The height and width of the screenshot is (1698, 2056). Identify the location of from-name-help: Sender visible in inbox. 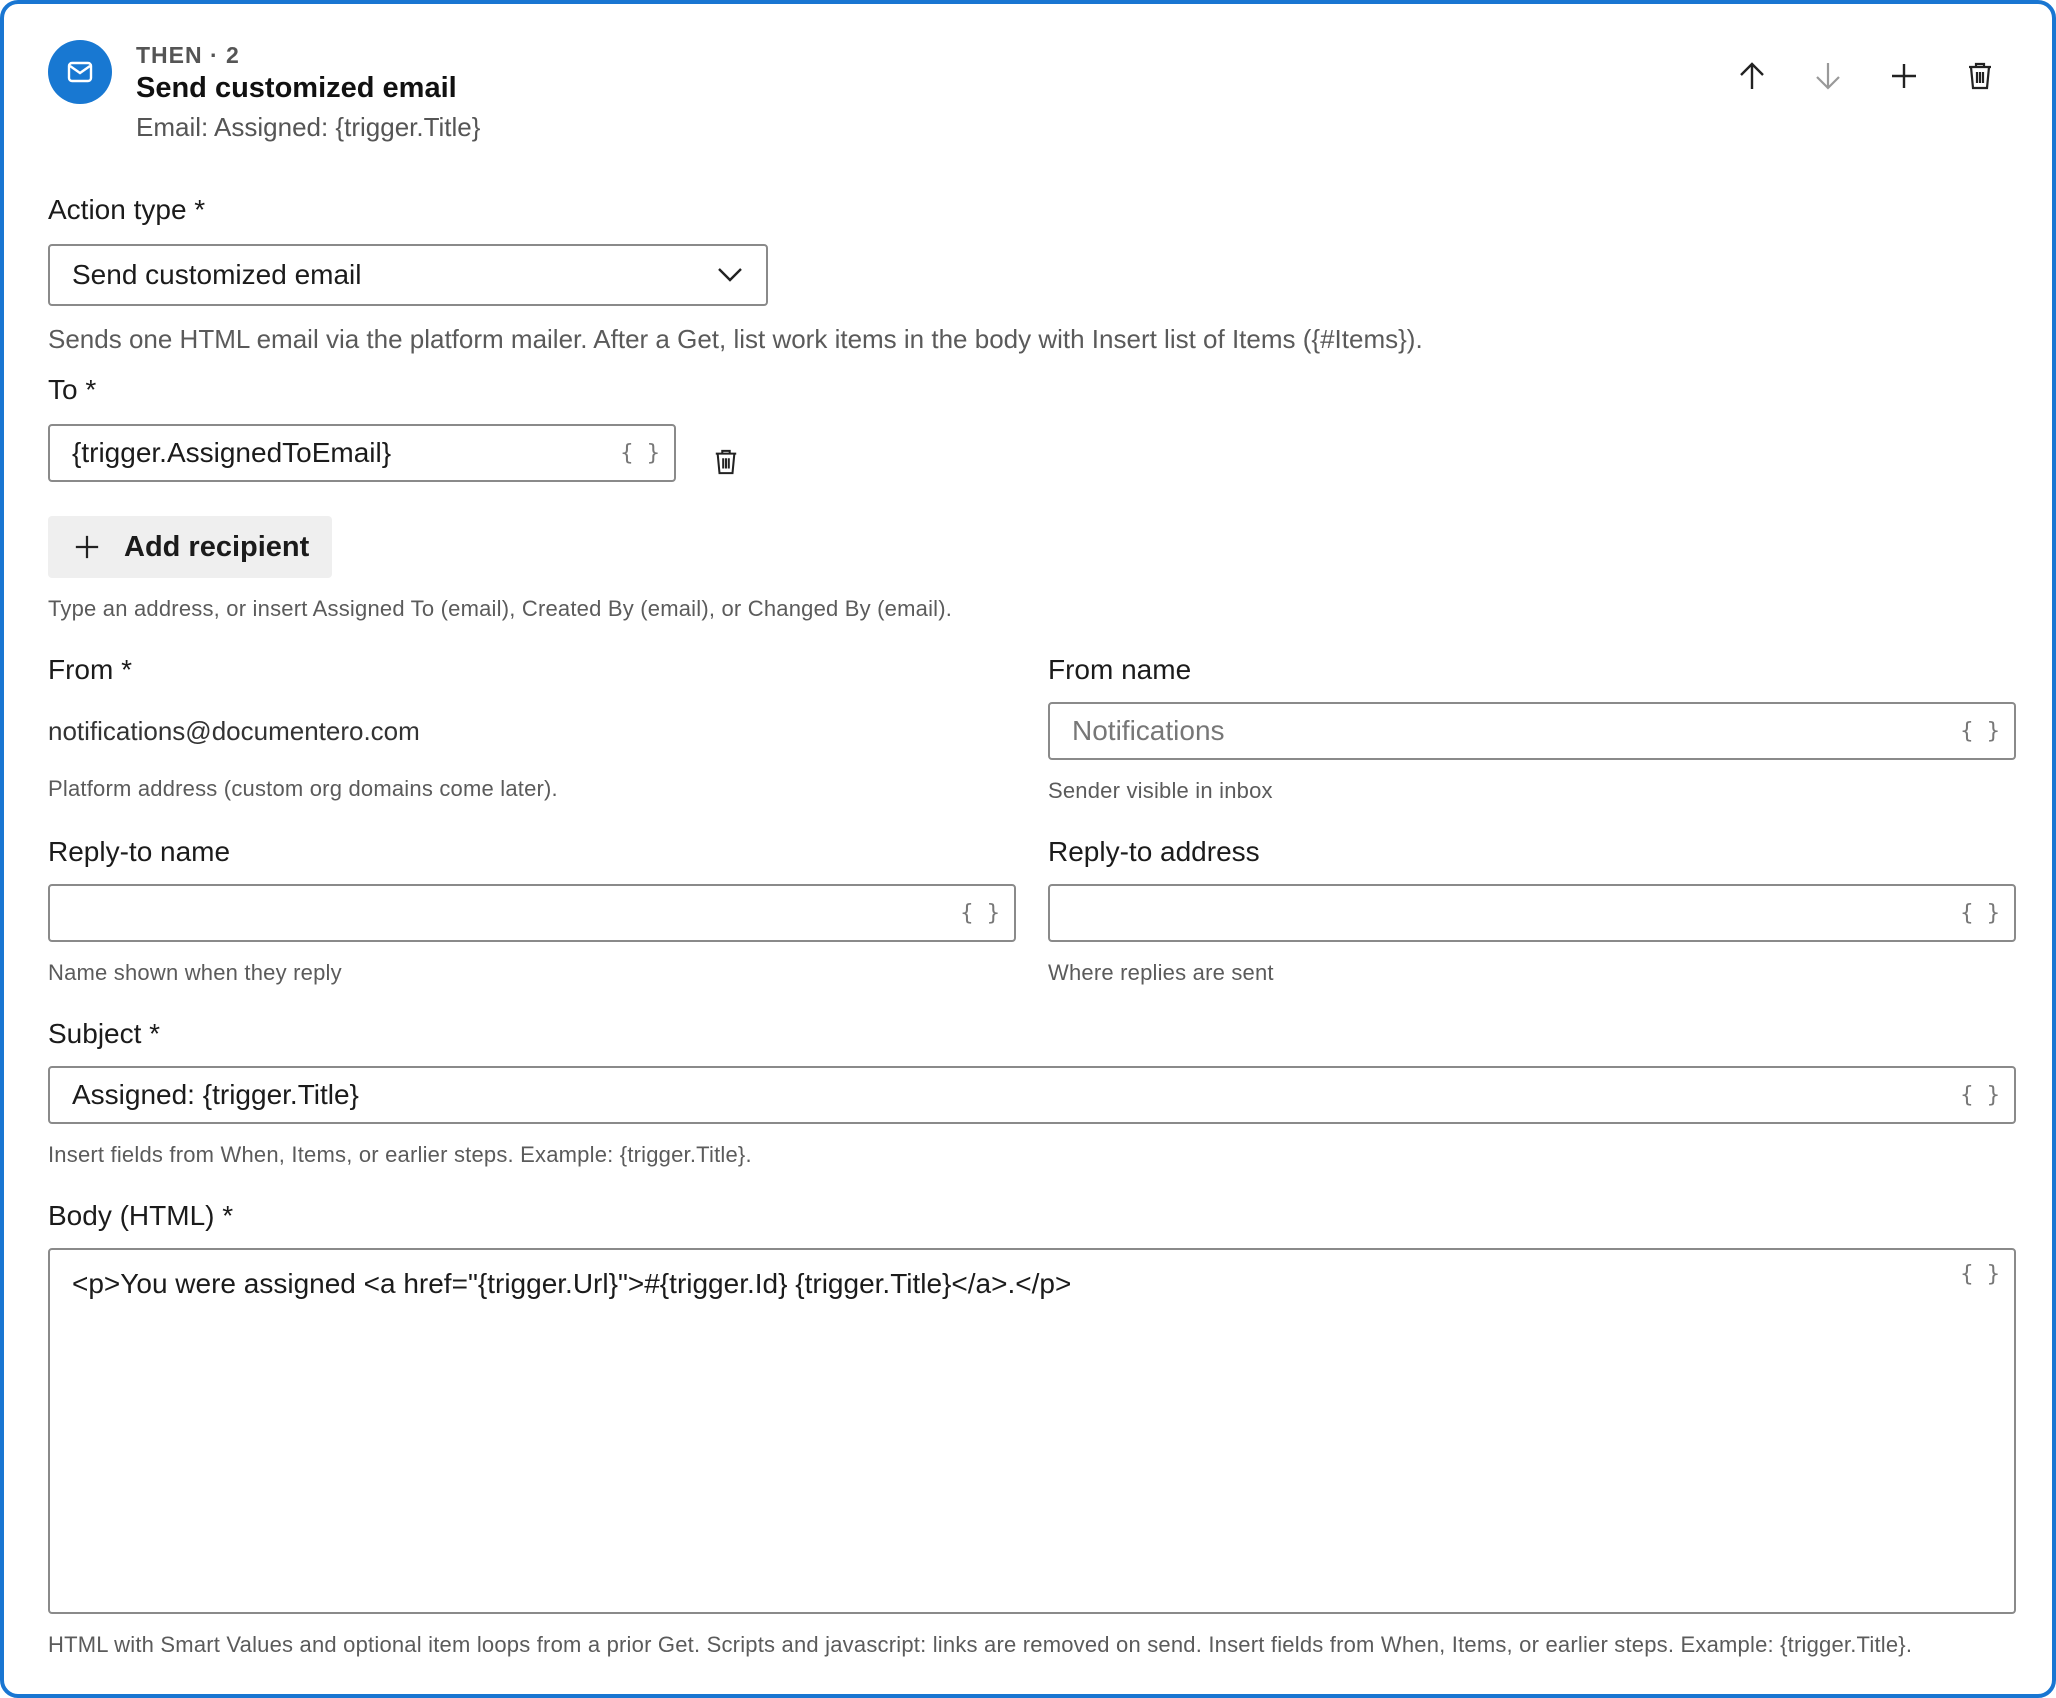
(1160, 790).